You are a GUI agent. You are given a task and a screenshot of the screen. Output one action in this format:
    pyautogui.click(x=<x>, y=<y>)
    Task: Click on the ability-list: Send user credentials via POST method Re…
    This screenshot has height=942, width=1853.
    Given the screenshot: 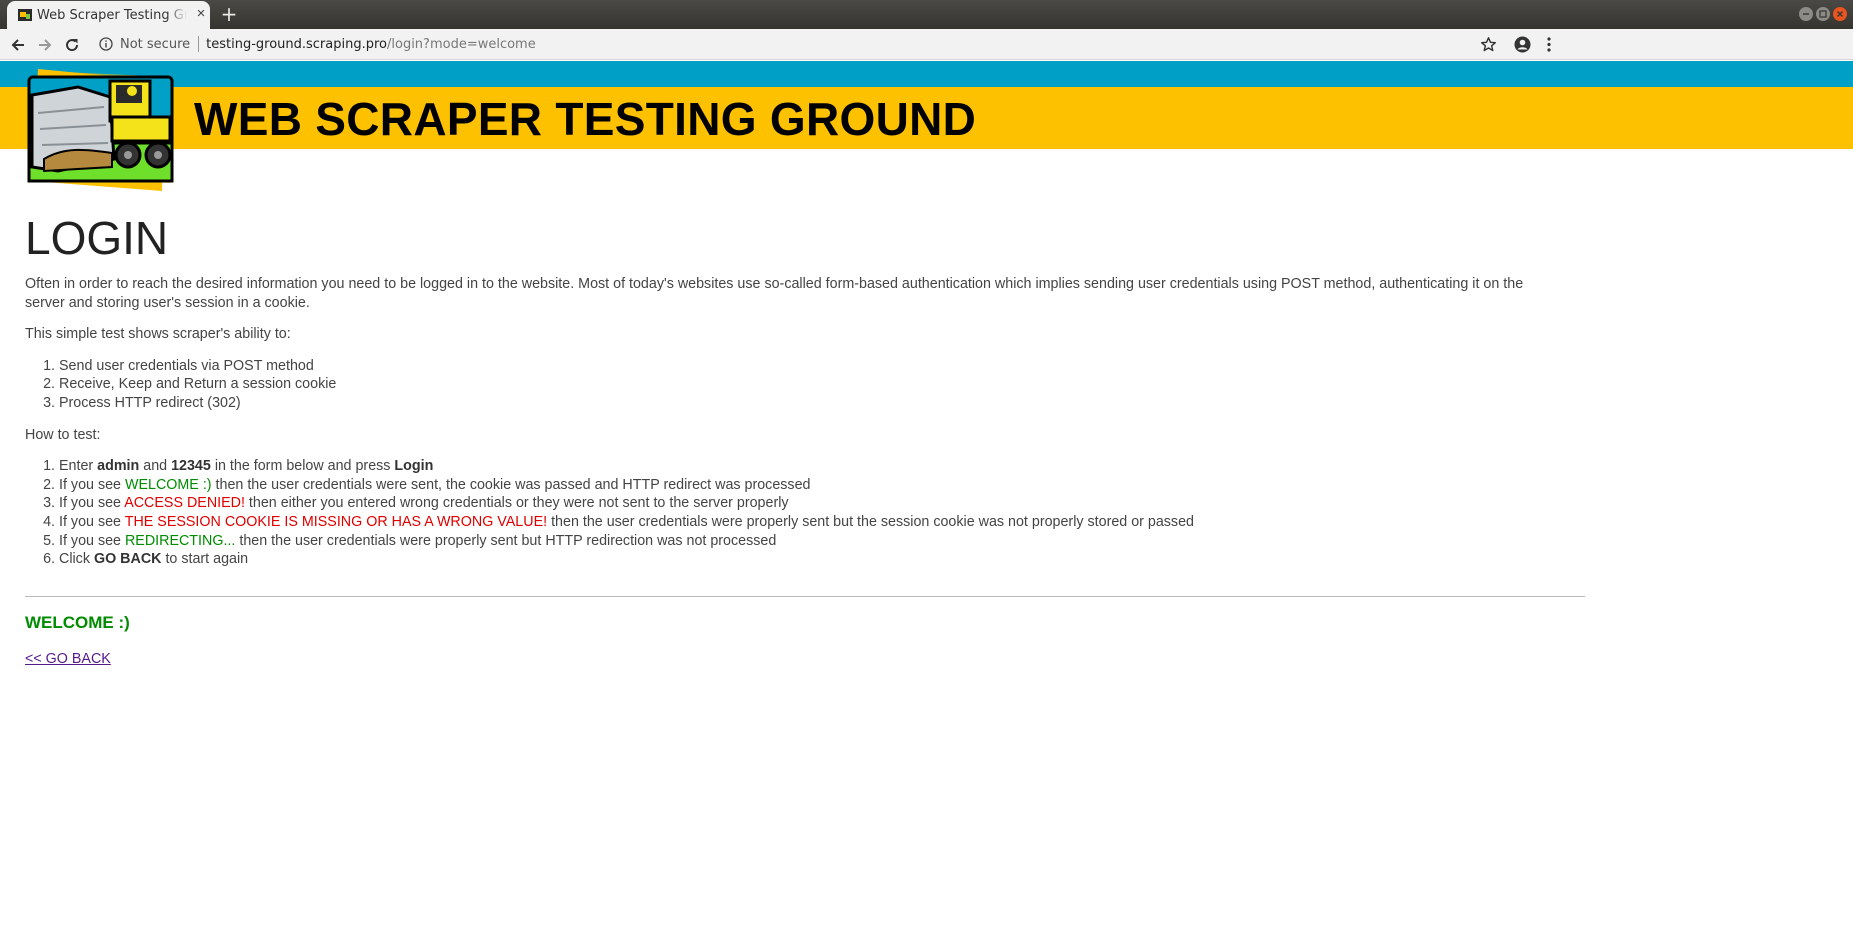 What is the action you would take?
    pyautogui.click(x=812, y=385)
    